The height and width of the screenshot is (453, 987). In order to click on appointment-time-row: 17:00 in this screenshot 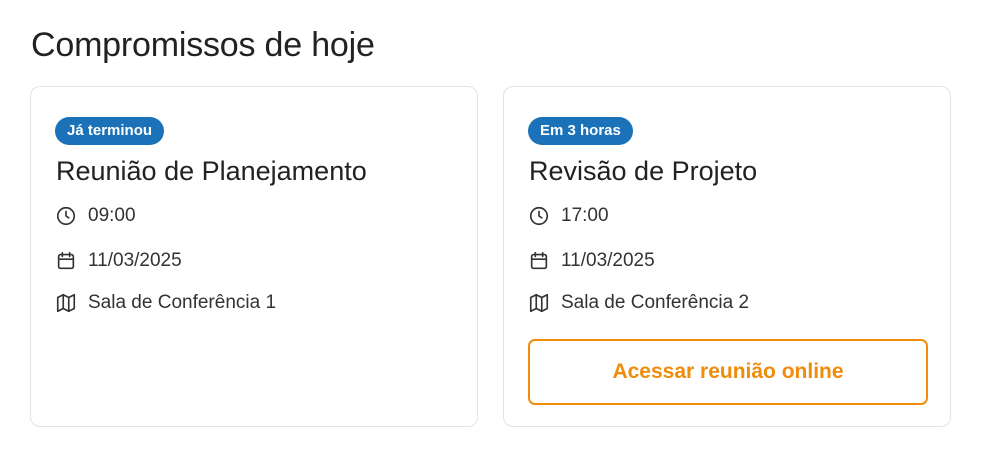, I will do `click(568, 216)`.